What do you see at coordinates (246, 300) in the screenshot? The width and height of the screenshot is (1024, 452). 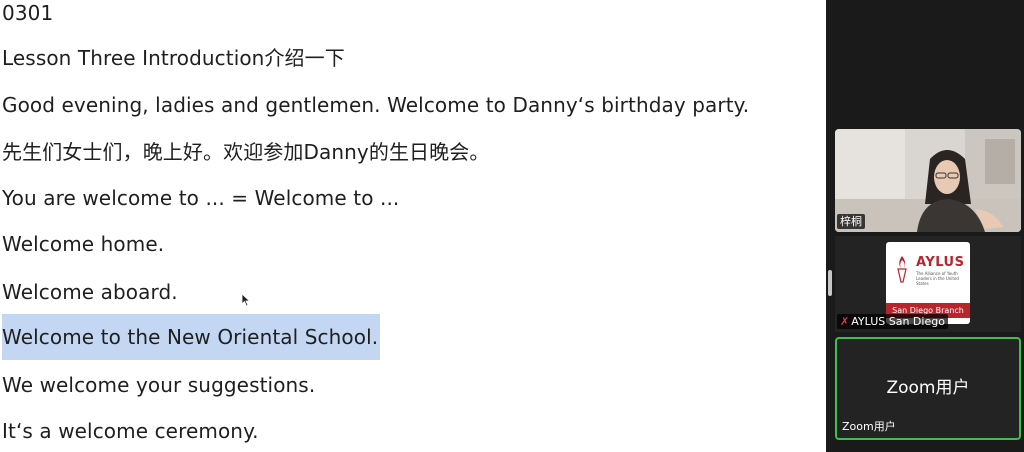 I see `mouse-pointer-icon` at bounding box center [246, 300].